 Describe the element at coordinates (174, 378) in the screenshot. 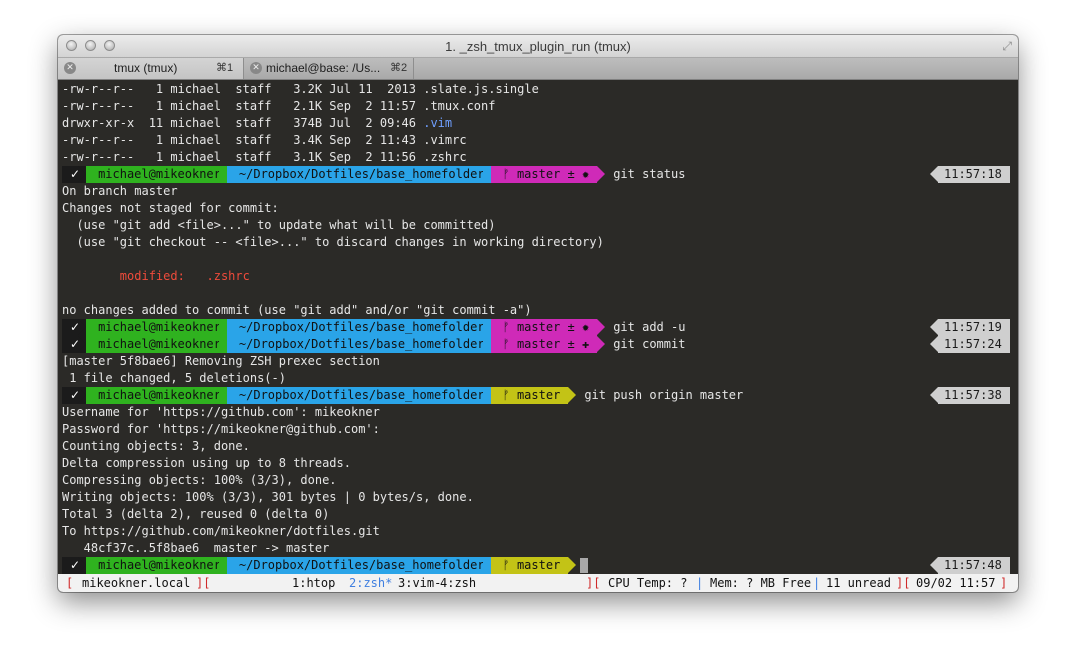

I see `output-line: 1 file changed, 5 deletions(-)` at that location.